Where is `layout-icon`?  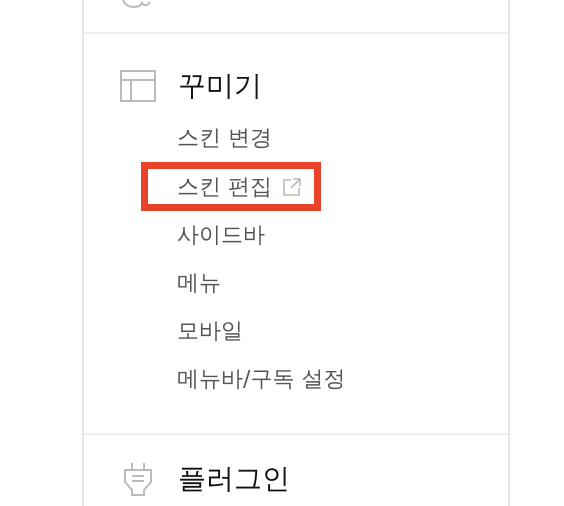
layout-icon is located at coordinates (138, 86).